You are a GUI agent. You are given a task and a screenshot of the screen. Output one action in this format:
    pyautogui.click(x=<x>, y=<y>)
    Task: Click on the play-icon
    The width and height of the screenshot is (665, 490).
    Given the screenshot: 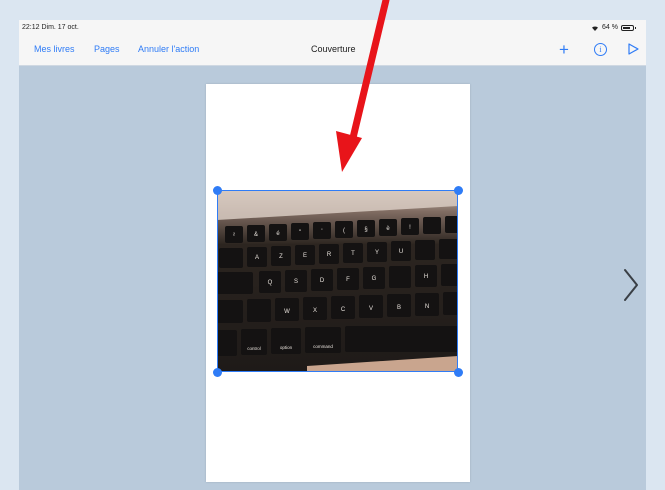 What is the action you would take?
    pyautogui.click(x=633, y=49)
    